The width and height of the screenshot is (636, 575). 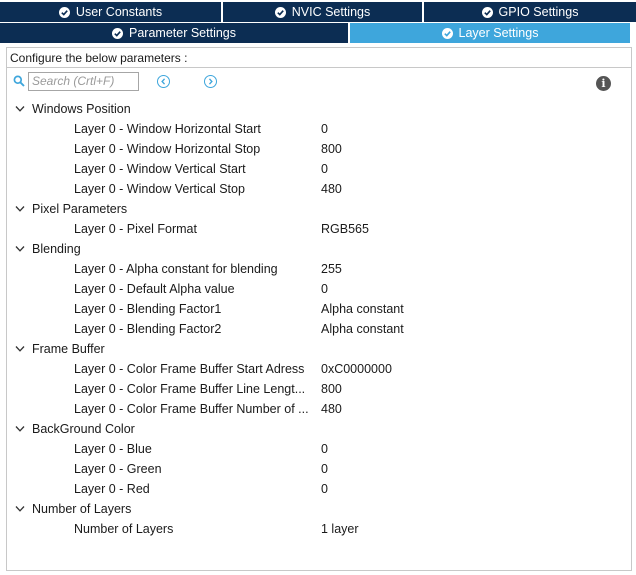 What do you see at coordinates (82, 509) in the screenshot?
I see `tree-group-label: Number of Layers` at bounding box center [82, 509].